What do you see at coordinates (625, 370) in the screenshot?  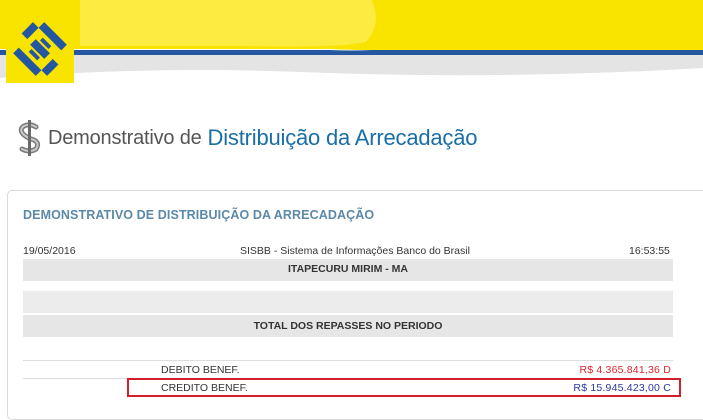 I see `debit-value: R$ 4.365.841,36 D` at bounding box center [625, 370].